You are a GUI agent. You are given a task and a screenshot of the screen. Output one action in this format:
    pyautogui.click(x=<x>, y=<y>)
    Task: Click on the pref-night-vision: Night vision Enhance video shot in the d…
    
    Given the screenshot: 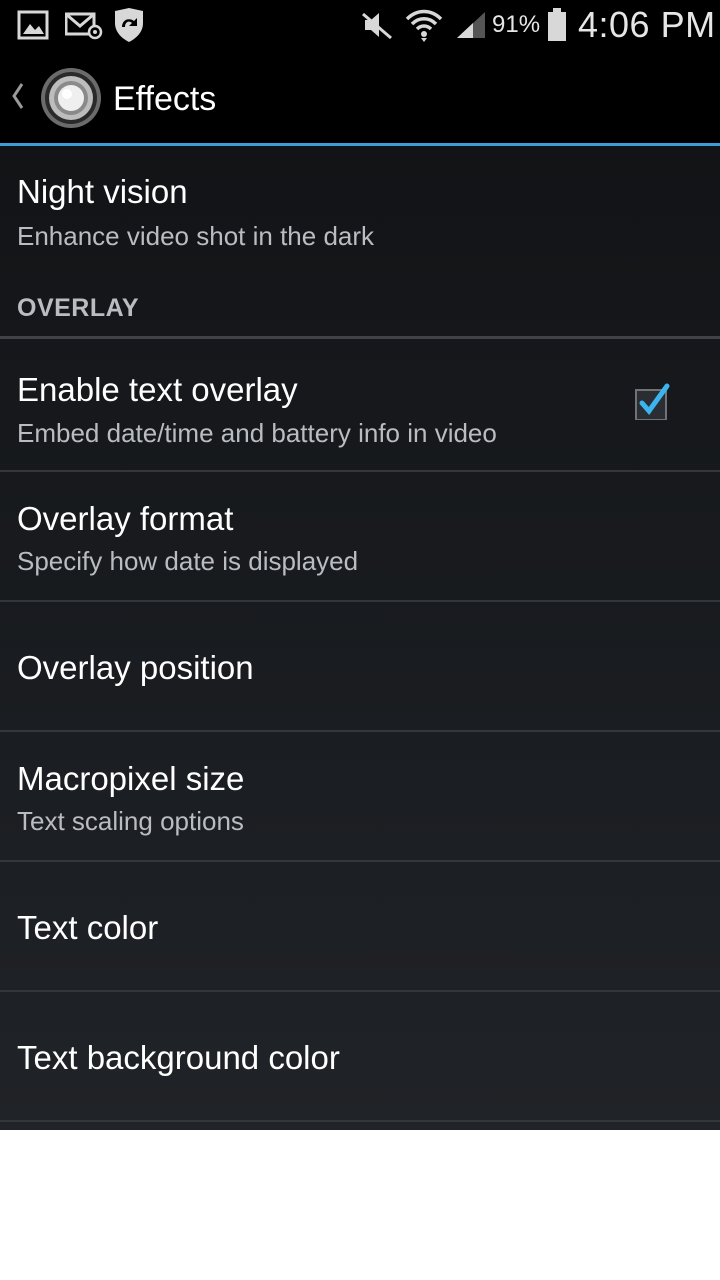 What is the action you would take?
    pyautogui.click(x=360, y=211)
    